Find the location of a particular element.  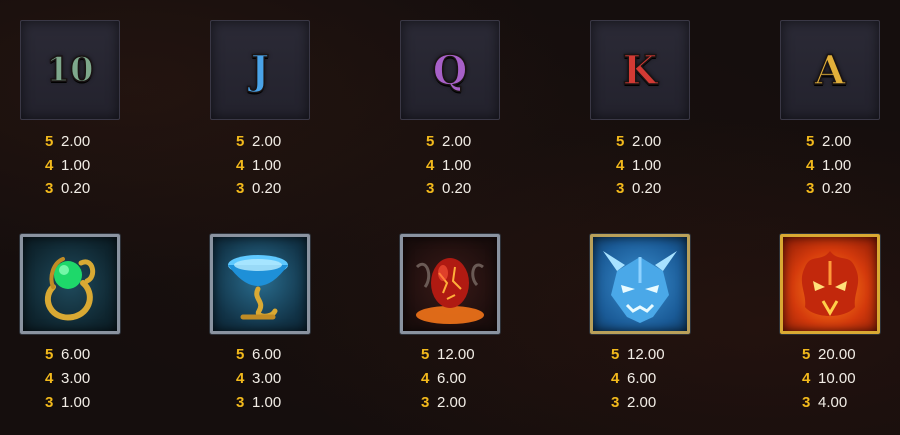

symbol-label: Q is located at coordinates (450, 70).